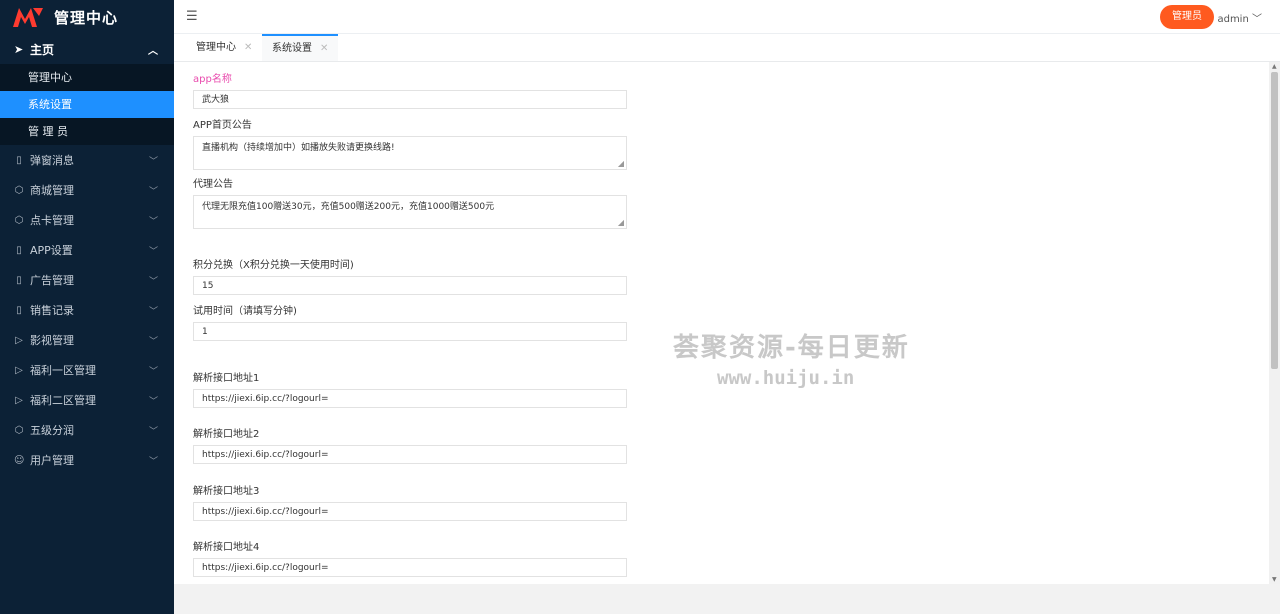  I want to click on field-api-2: 解析接口地址2 https://jiexi.6ip.cc/?logourl=, so click(410, 446).